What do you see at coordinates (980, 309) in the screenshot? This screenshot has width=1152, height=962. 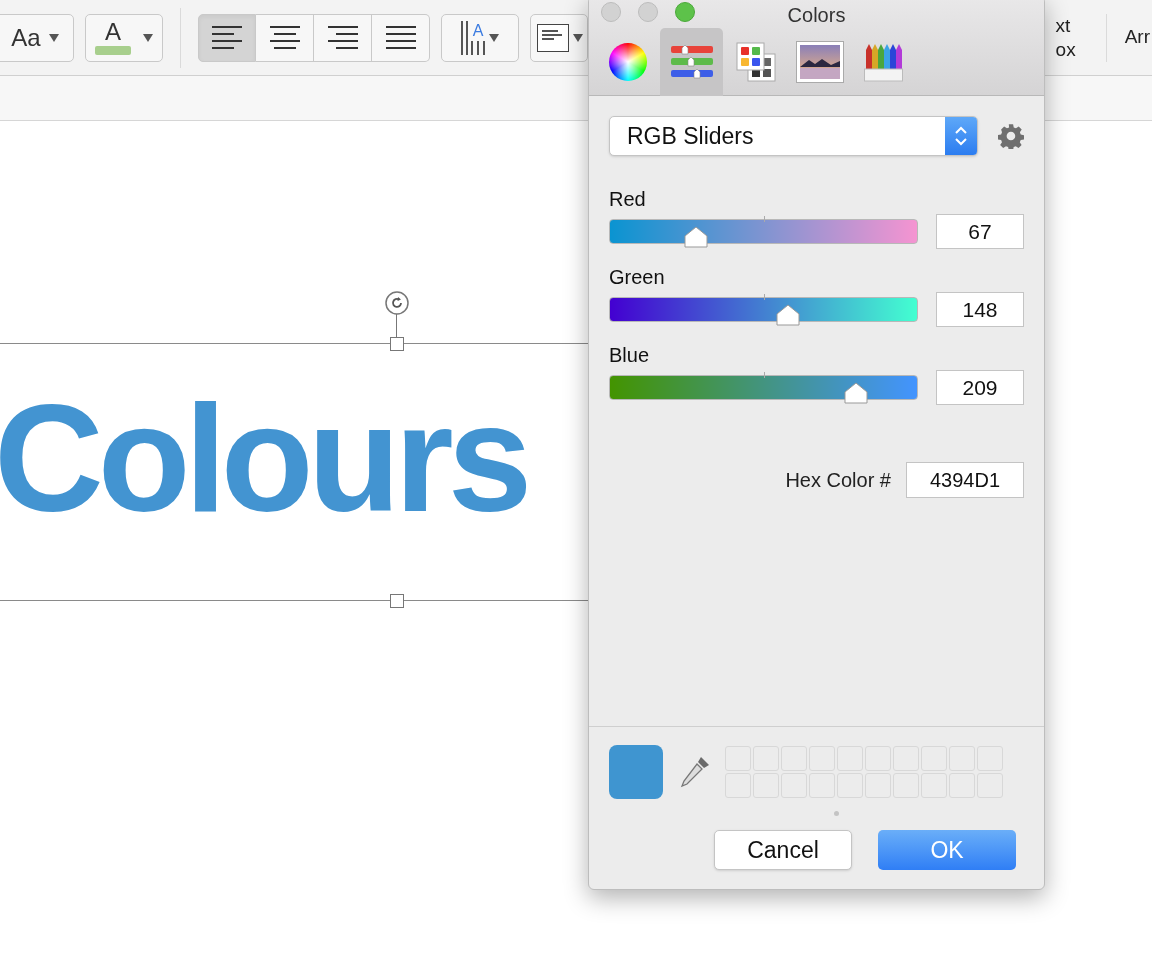 I see `slider-value-field: 148` at bounding box center [980, 309].